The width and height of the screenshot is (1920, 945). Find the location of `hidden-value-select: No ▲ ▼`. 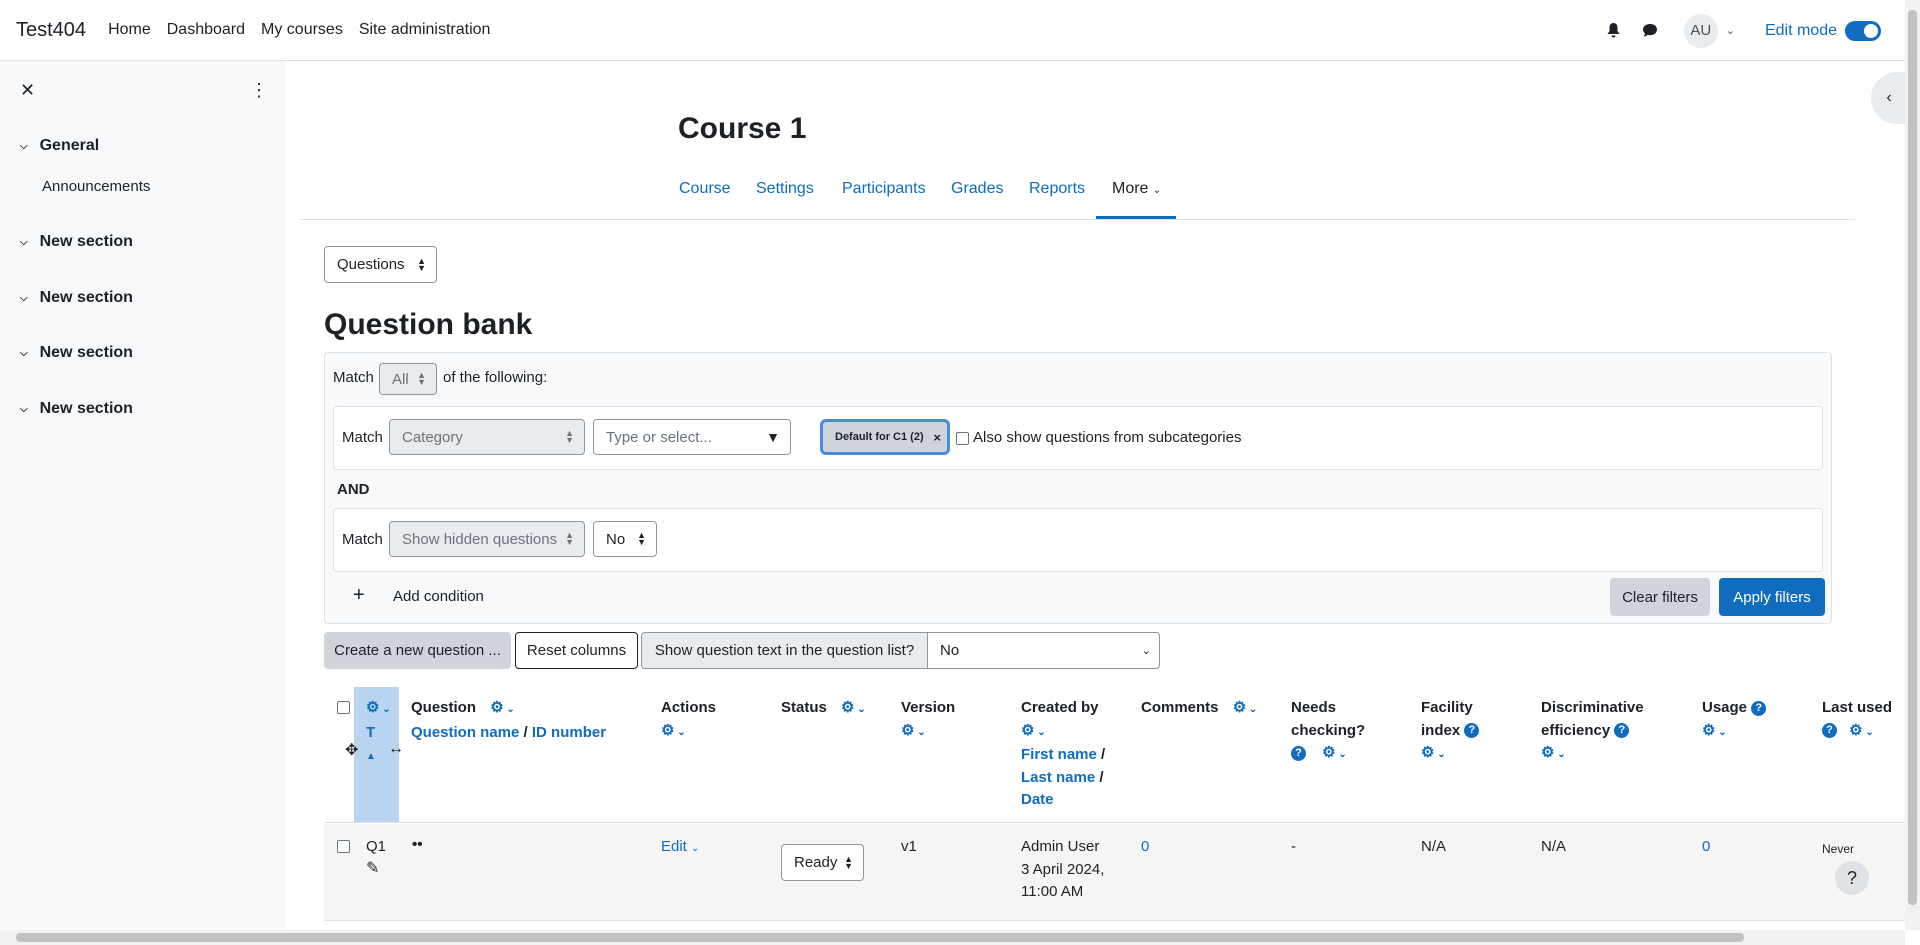

hidden-value-select: No ▲ ▼ is located at coordinates (625, 539).